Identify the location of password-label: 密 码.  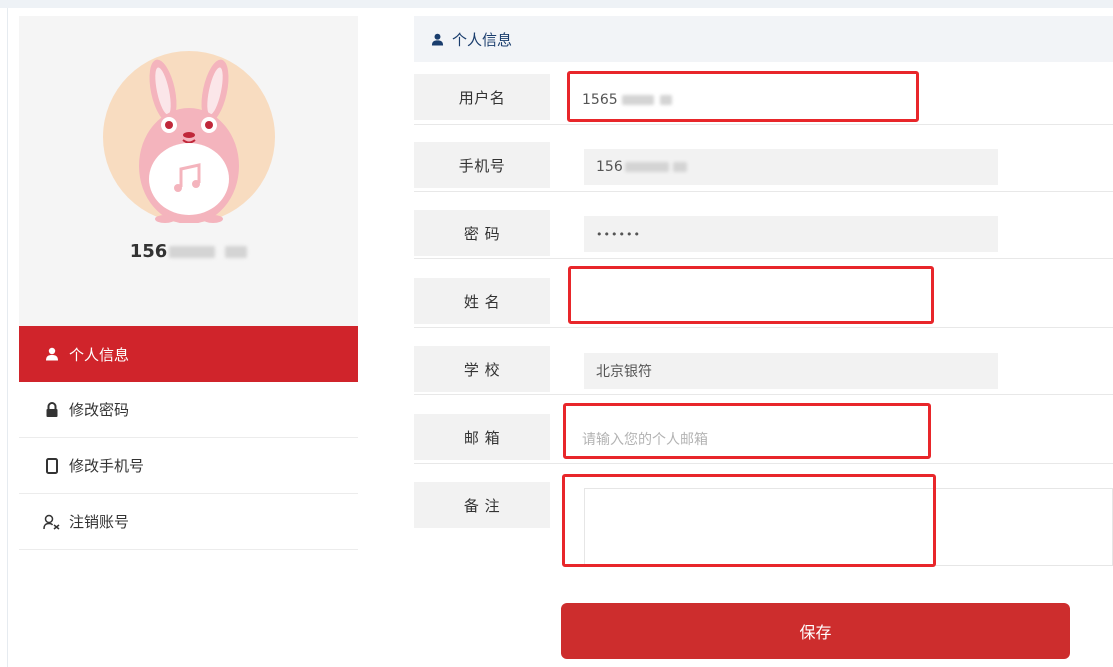
(482, 233).